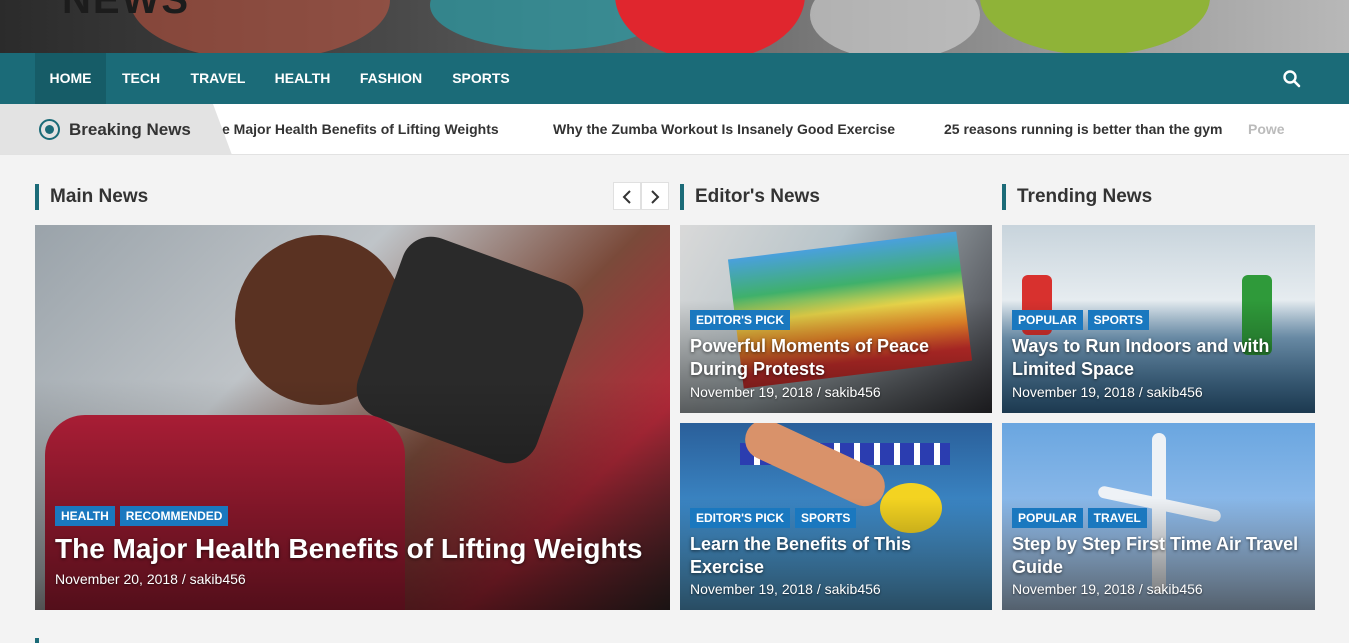  Describe the element at coordinates (91, 197) in the screenshot. I see `section-title-main-news: Main News` at that location.